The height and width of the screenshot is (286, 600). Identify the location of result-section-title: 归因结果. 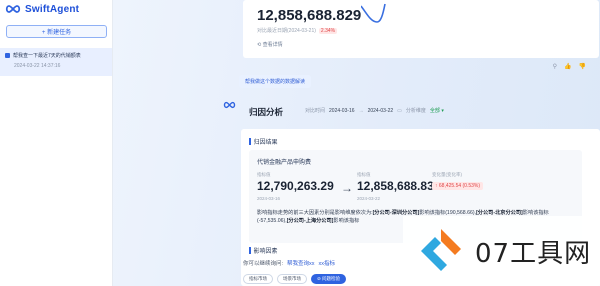
(263, 141).